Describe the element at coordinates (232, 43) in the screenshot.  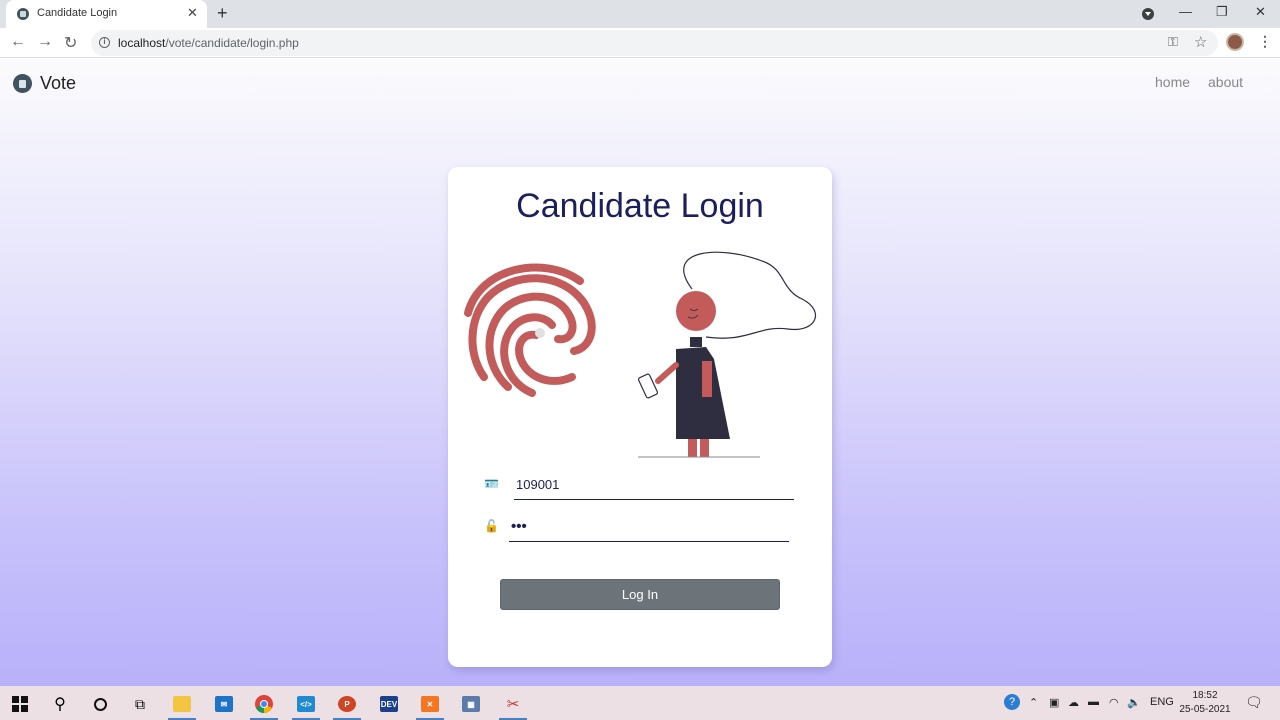
I see `url-path: /vote/candidate/login.php` at that location.